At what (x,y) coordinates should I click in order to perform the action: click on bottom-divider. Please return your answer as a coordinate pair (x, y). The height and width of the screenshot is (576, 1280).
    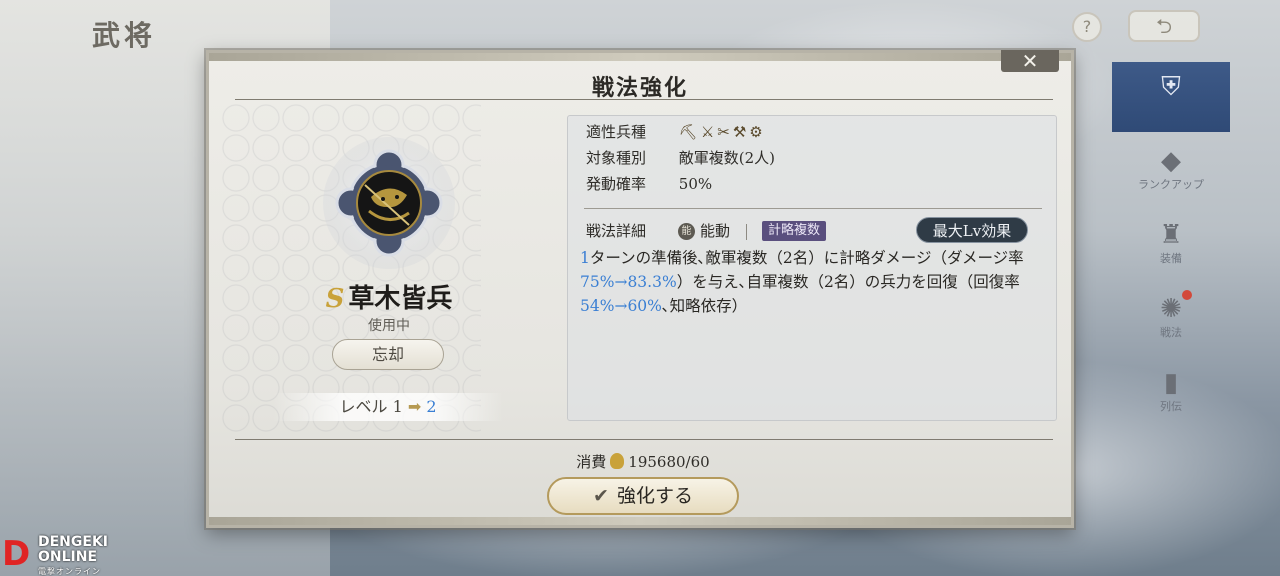
    Looking at the image, I should click on (644, 439).